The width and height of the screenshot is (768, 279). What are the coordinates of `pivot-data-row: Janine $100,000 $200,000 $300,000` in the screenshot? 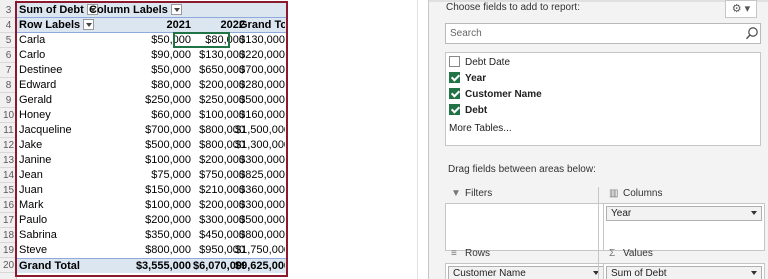 It's located at (151, 160).